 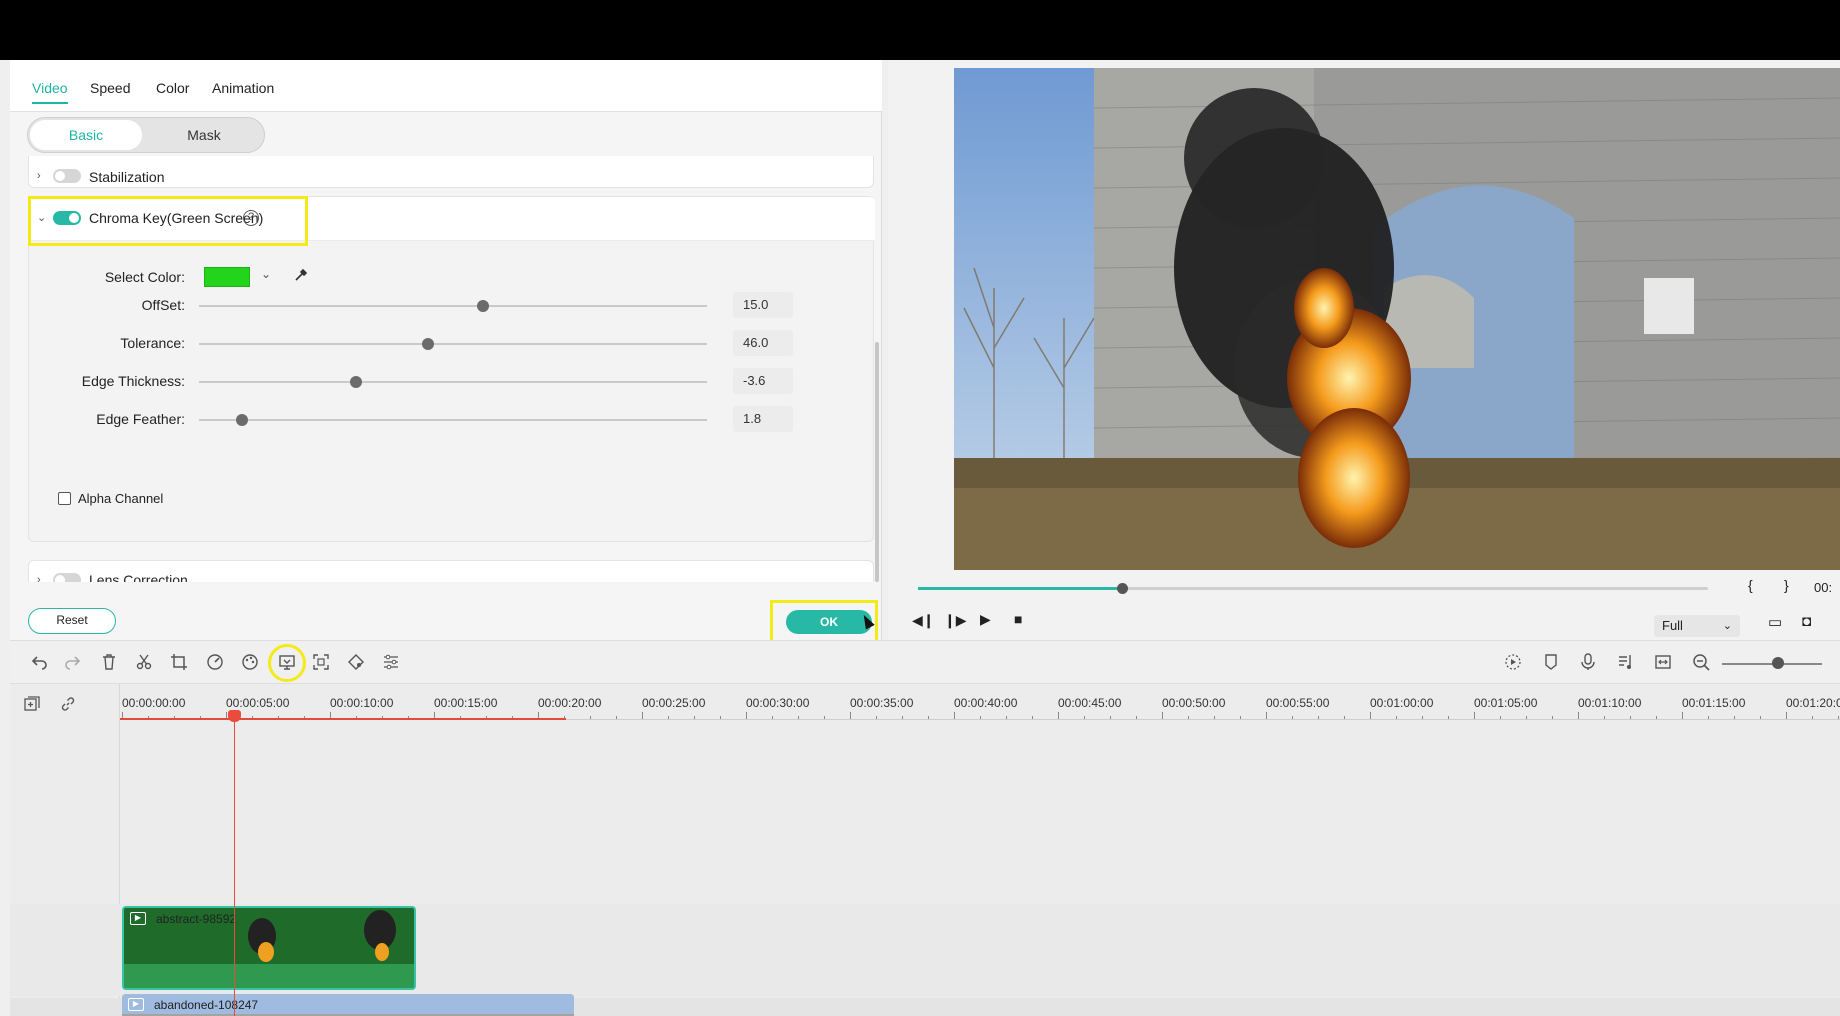 I want to click on reset-button: Reset, so click(x=72, y=621).